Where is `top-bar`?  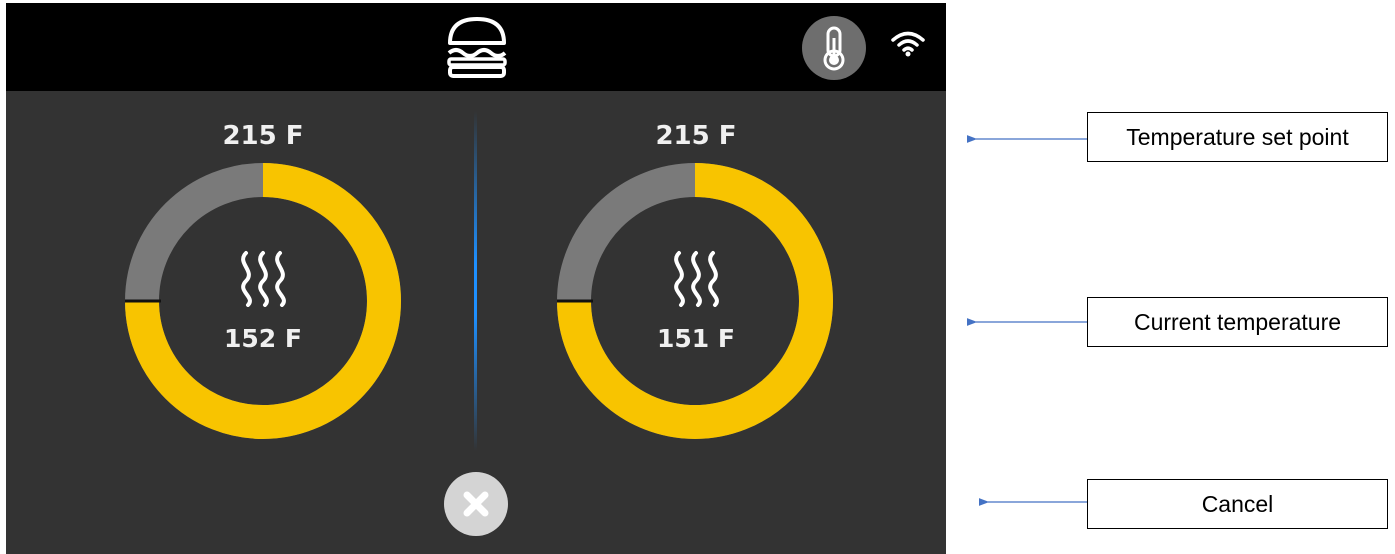 top-bar is located at coordinates (476, 47).